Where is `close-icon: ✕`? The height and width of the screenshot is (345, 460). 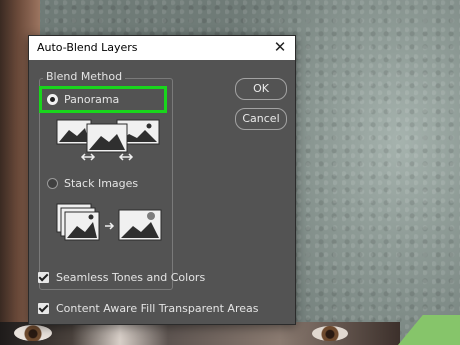 close-icon: ✕ is located at coordinates (280, 47).